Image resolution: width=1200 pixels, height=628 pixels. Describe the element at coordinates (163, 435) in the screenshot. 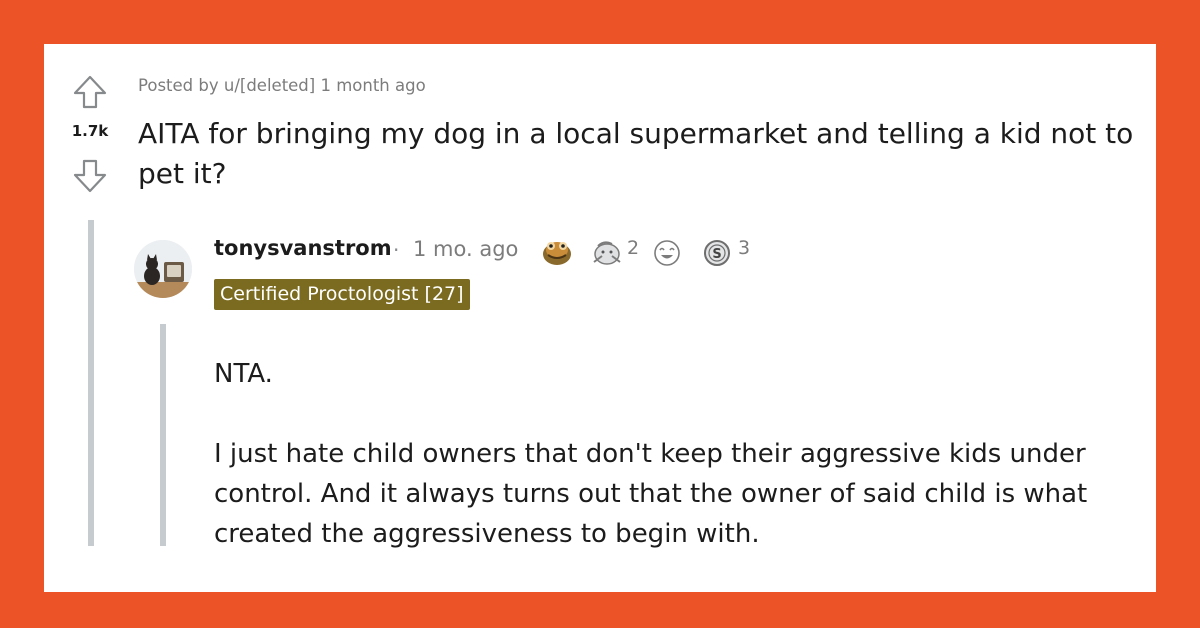

I see `comment-collapse-line` at that location.